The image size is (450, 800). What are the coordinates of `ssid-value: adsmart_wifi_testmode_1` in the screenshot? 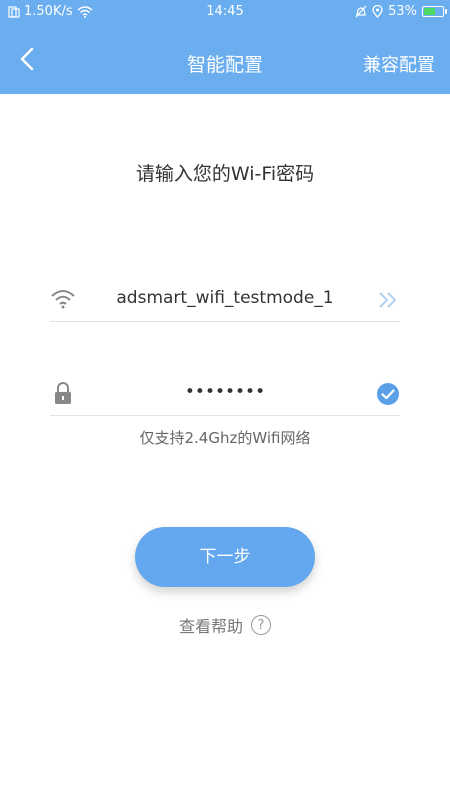 It's located at (225, 298).